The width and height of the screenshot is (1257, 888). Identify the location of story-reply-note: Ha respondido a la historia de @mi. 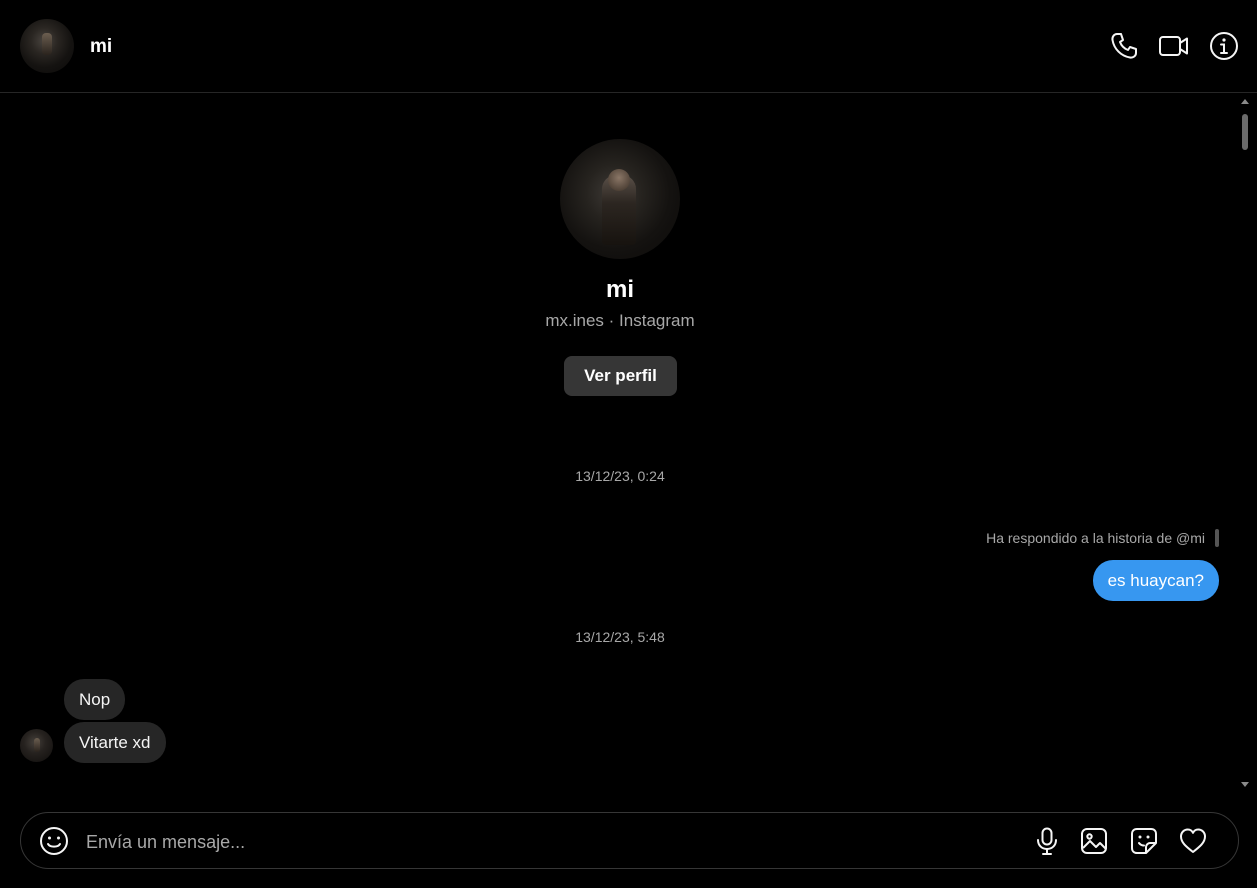
(1095, 538).